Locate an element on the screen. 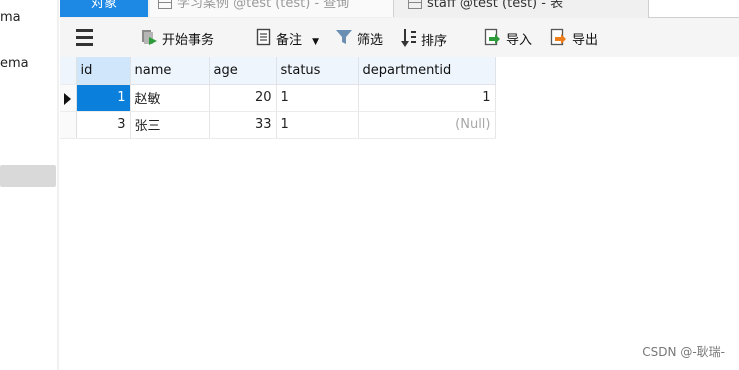  tab-table-label: staff @test (test) - 表 is located at coordinates (495, 5).